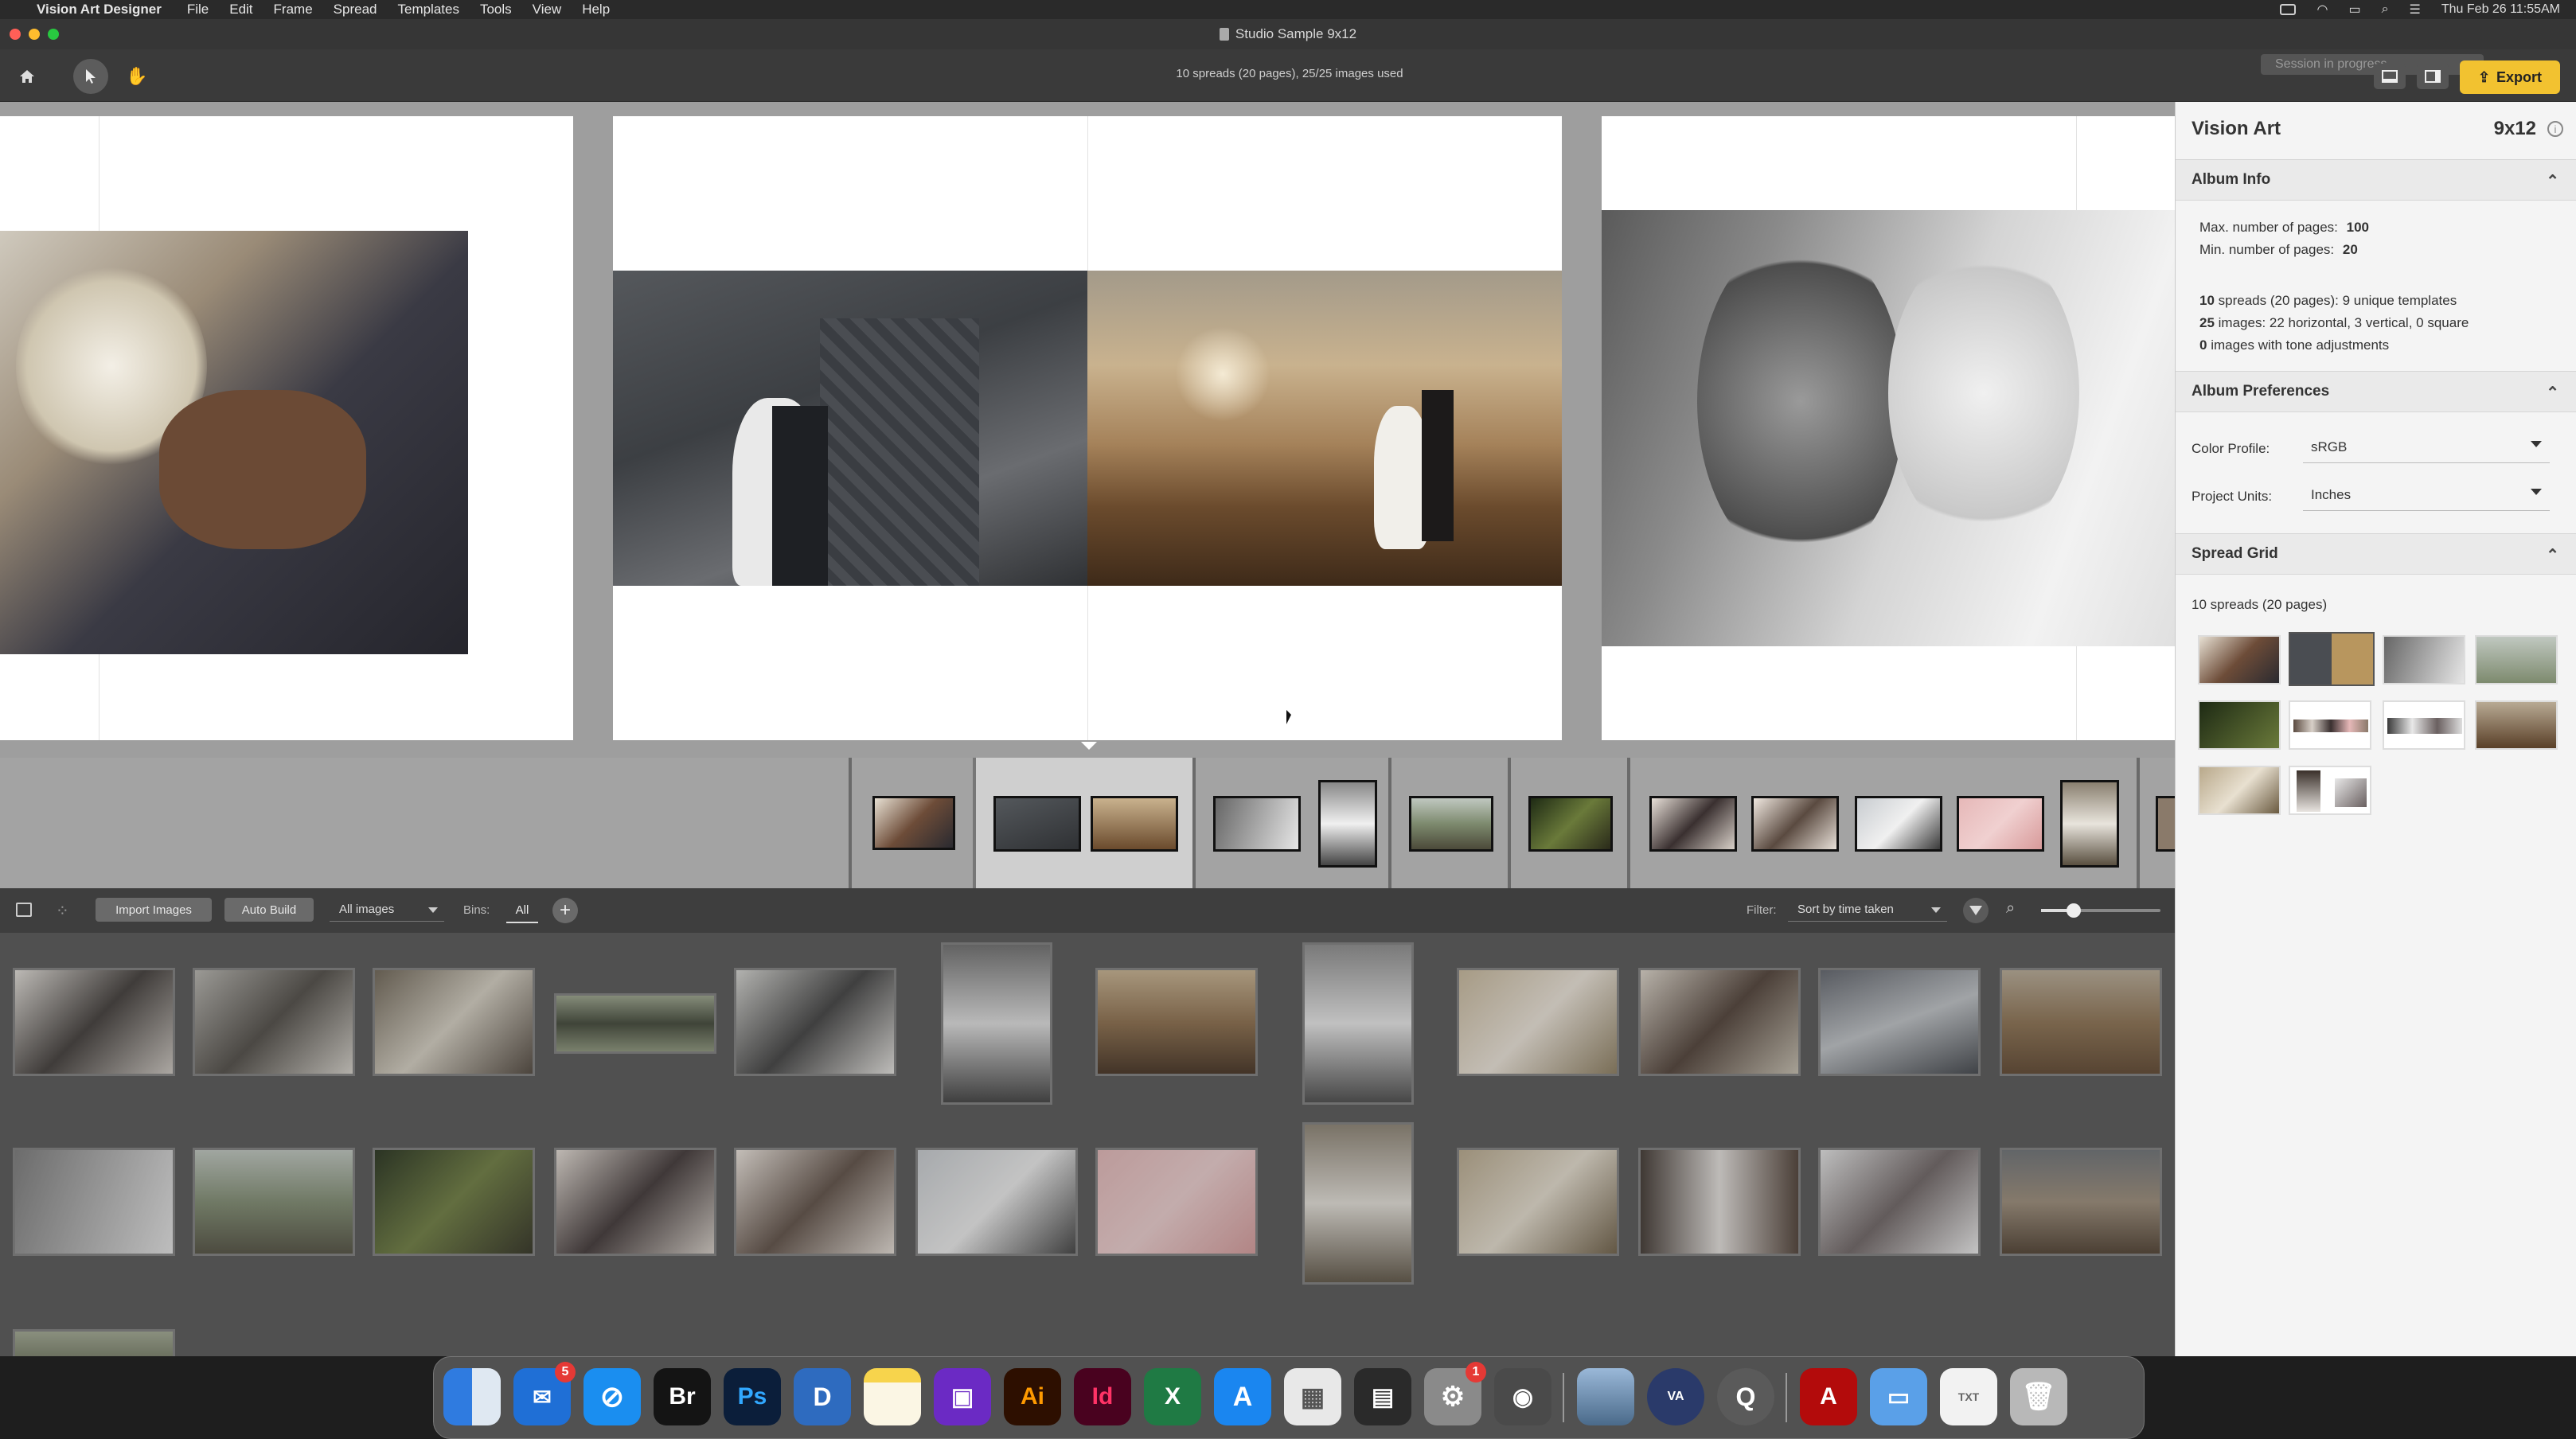  I want to click on export-button: ⇪ Export, so click(2510, 77).